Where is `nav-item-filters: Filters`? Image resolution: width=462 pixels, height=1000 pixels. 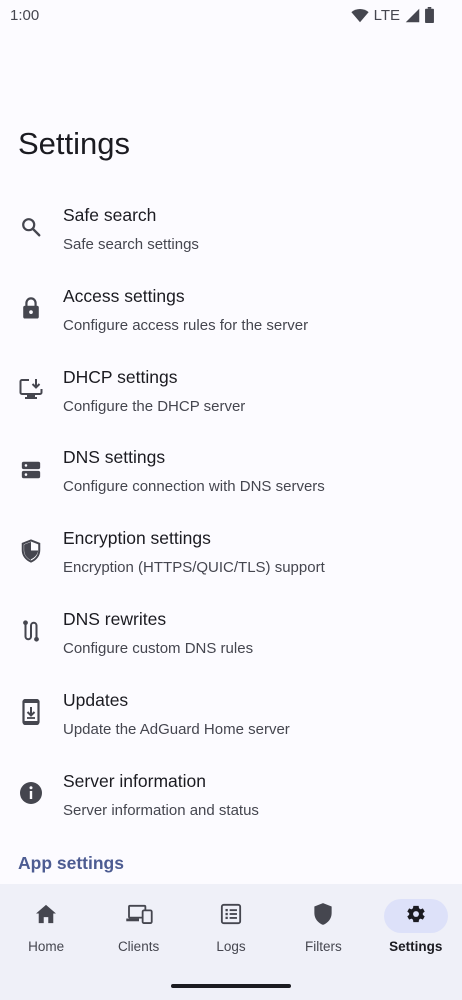
nav-item-filters: Filters is located at coordinates (323, 926).